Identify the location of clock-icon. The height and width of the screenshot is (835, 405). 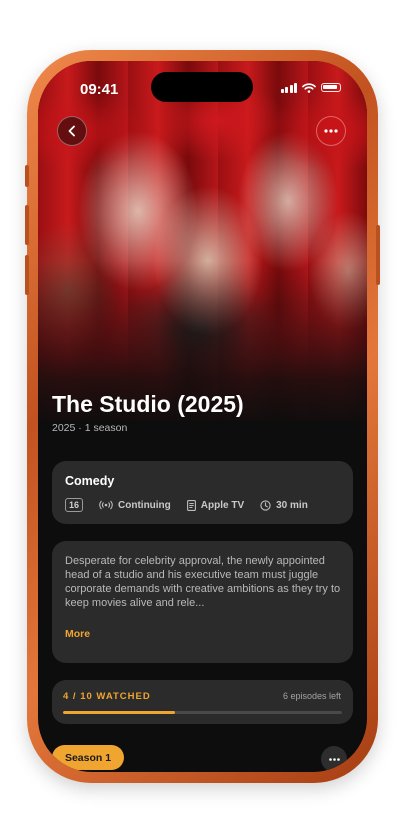
(265, 505).